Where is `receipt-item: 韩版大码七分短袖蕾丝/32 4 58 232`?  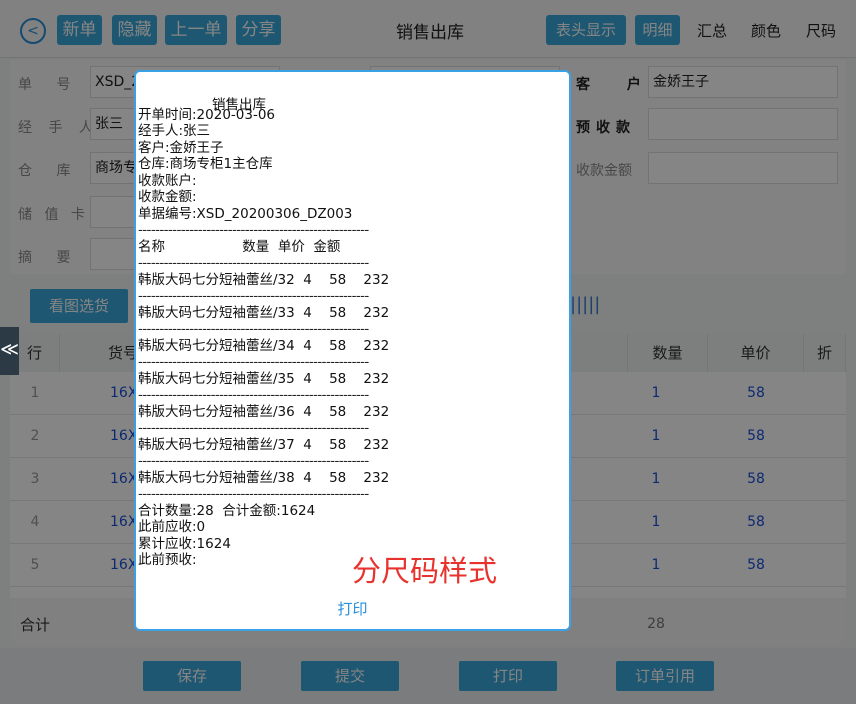 receipt-item: 韩版大码七分短袖蕾丝/32 4 58 232 is located at coordinates (264, 279).